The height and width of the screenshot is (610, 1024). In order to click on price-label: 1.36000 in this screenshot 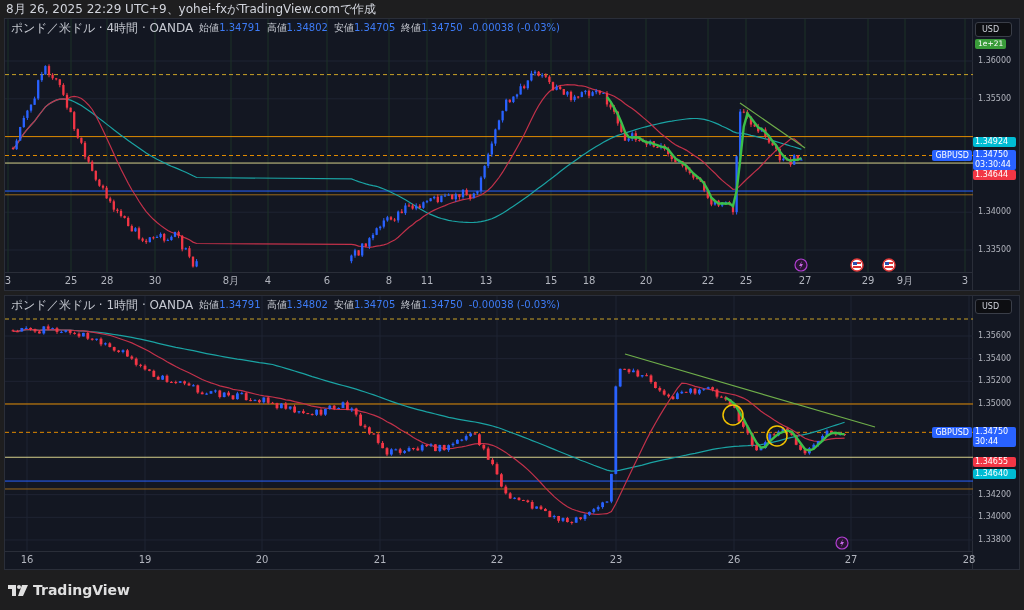, I will do `click(995, 61)`.